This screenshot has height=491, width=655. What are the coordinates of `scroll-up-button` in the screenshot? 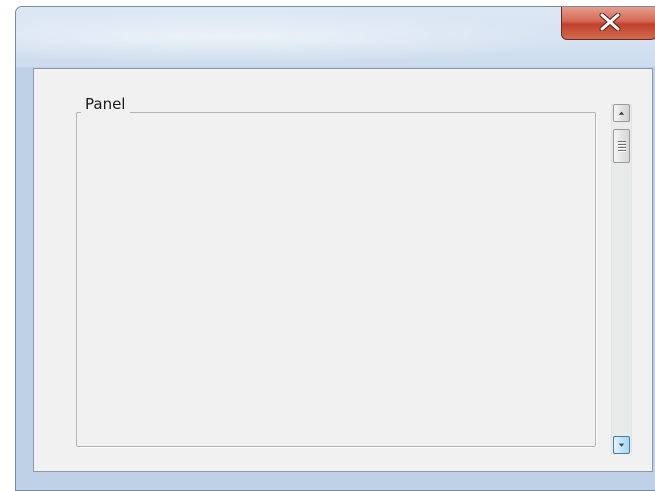 It's located at (621, 113).